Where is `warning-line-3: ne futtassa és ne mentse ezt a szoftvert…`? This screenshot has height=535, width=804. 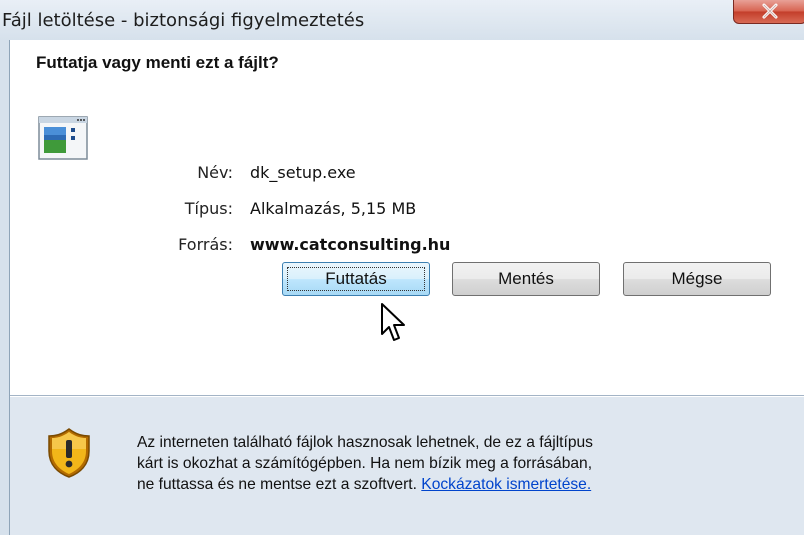 warning-line-3: ne futtassa és ne mentse ezt a szoftvert… is located at coordinates (457, 484).